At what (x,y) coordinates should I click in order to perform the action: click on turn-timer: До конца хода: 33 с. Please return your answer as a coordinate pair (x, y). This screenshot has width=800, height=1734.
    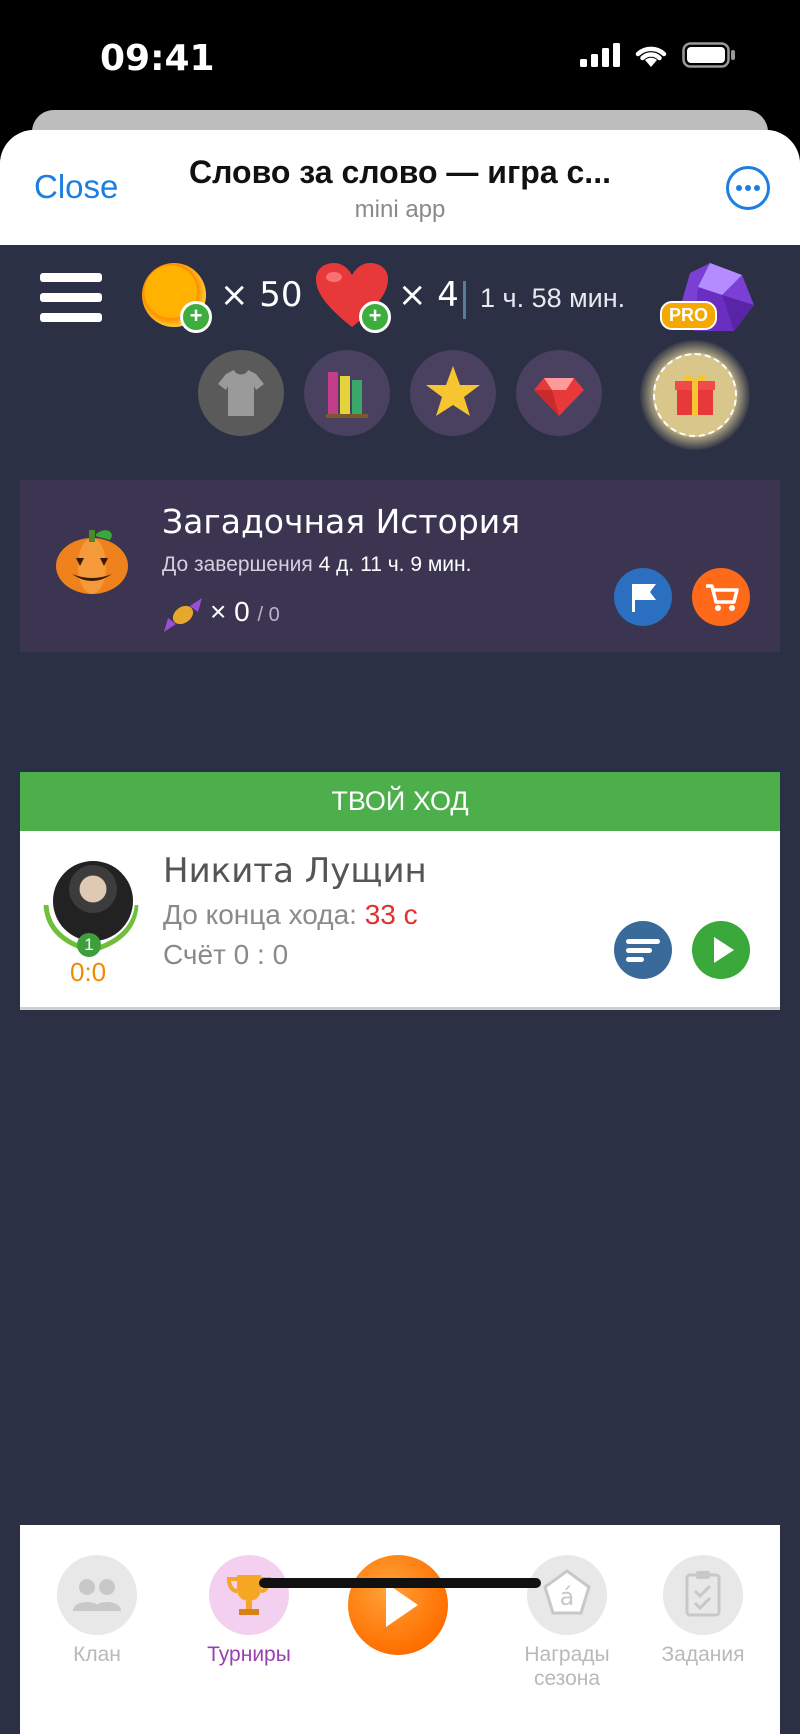
    Looking at the image, I should click on (290, 915).